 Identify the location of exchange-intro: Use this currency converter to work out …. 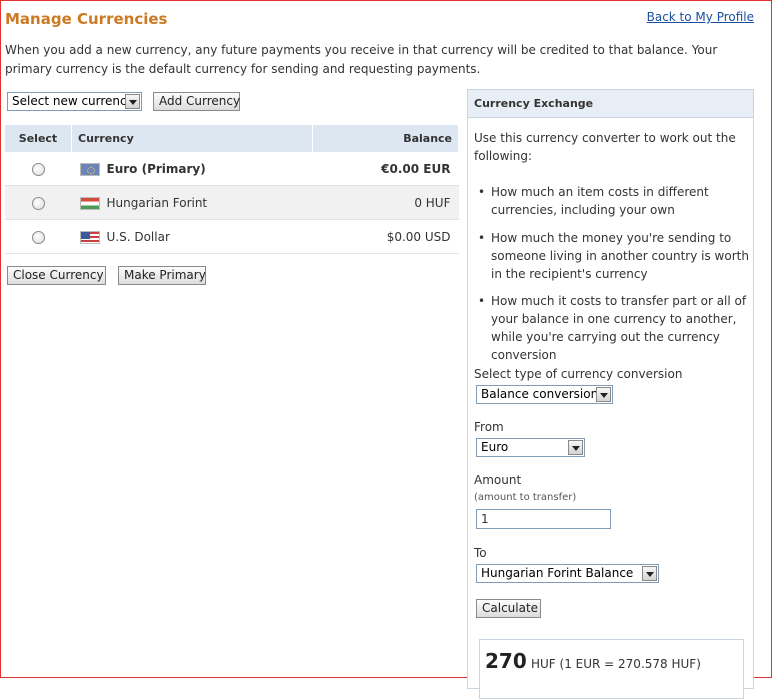
(605, 147).